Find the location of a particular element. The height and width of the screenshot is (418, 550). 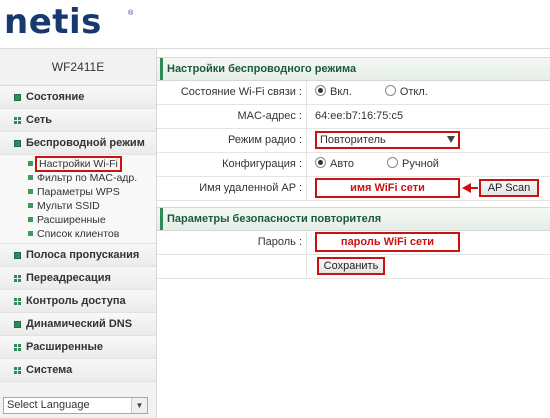

mac-row: MAC-адрес : 64:ee:b7:16:75:c5 is located at coordinates (353, 117).